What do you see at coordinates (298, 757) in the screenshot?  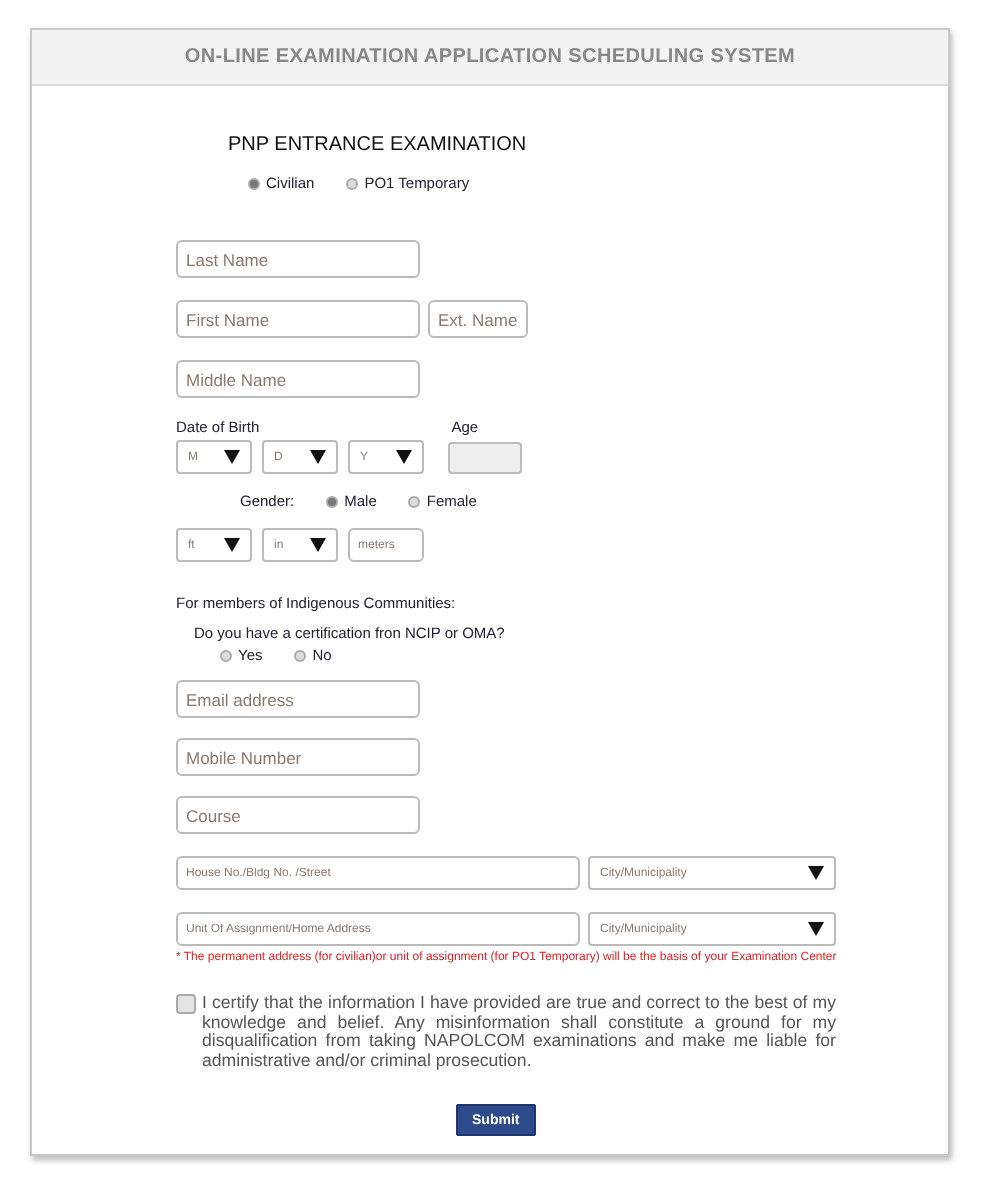 I see `contact-field: Mobile Number` at bounding box center [298, 757].